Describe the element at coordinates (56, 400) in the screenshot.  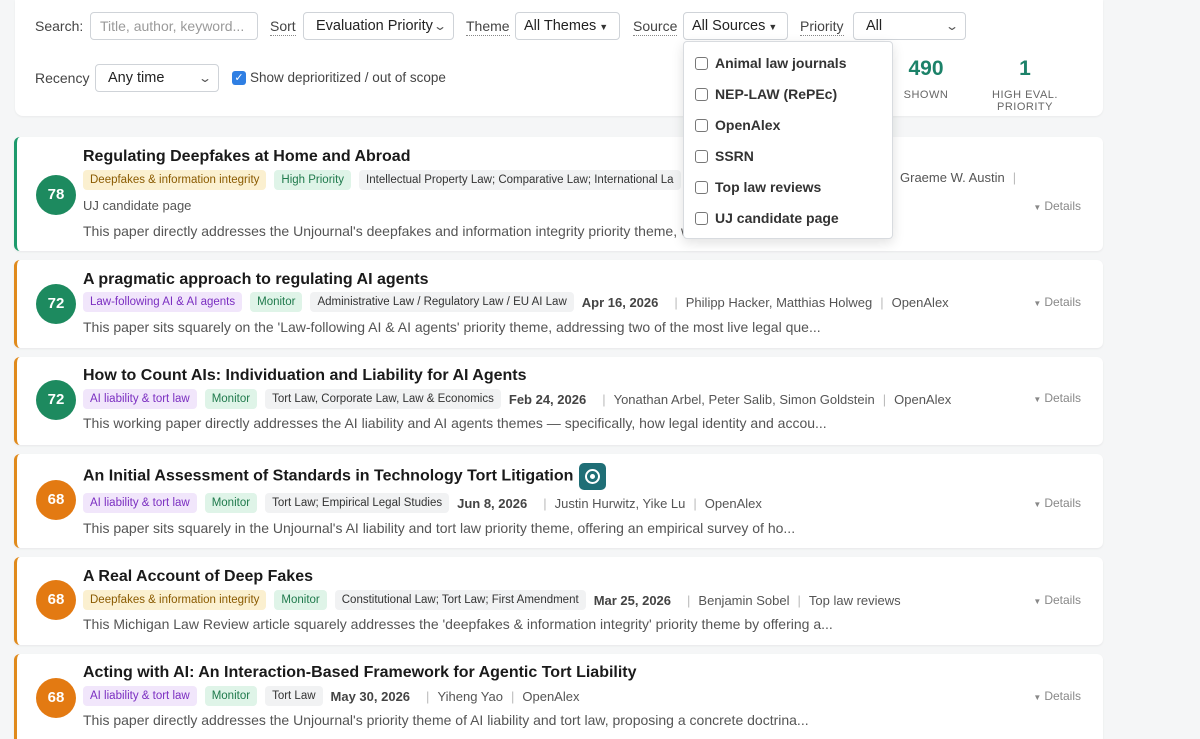
I see `score-badge: 72` at that location.